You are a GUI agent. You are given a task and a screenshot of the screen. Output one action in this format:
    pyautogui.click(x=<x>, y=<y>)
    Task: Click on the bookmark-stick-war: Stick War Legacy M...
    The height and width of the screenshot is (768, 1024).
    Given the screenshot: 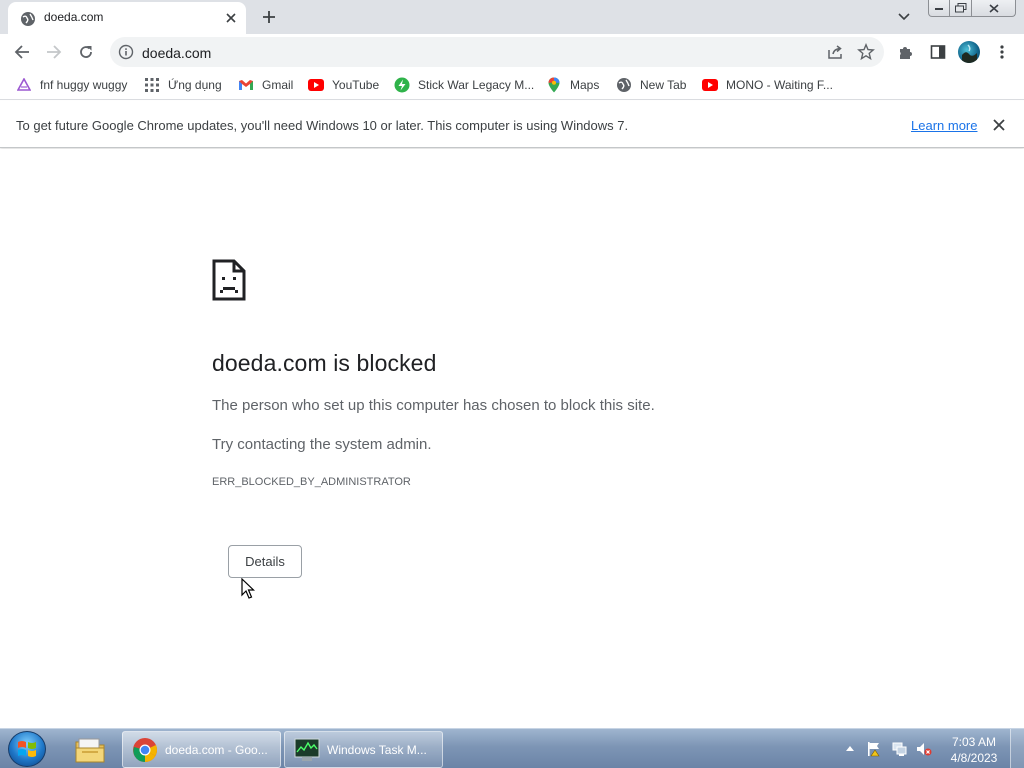 What is the action you would take?
    pyautogui.click(x=464, y=85)
    